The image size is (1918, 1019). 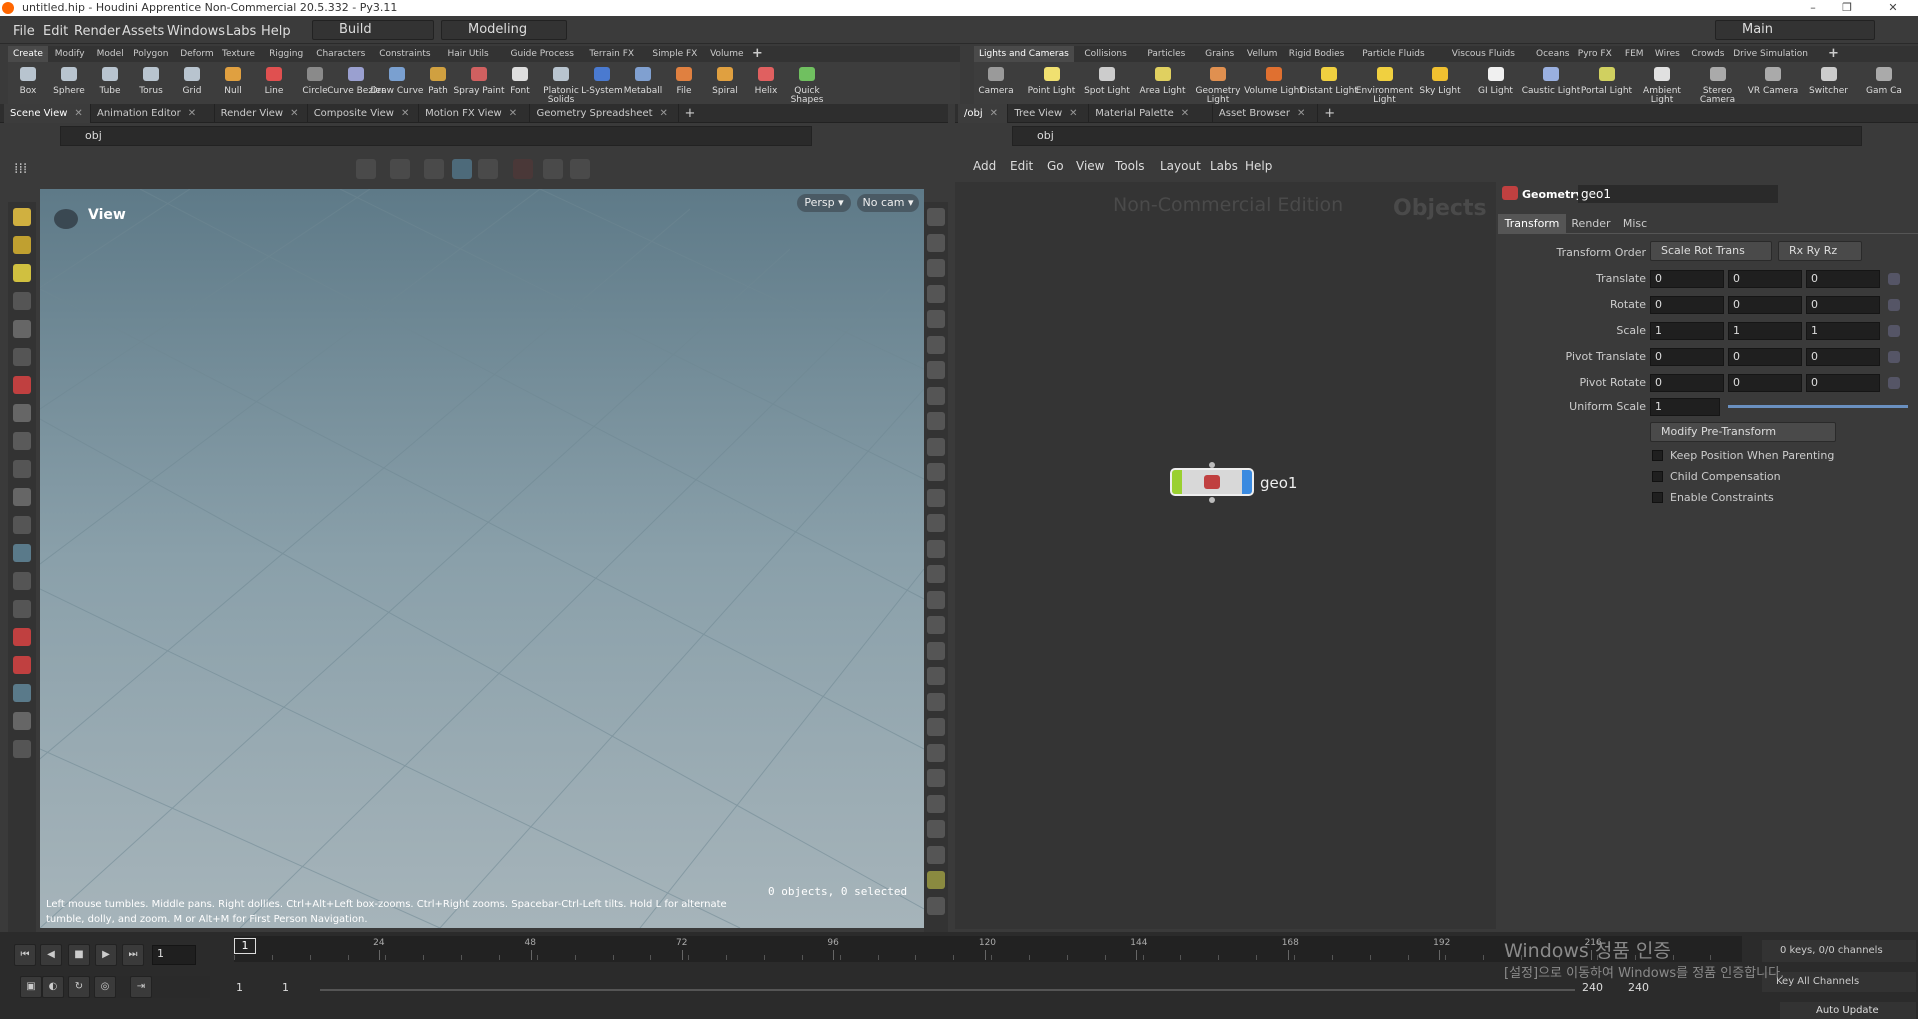 I want to click on right-tool-14-icon, so click(x=936, y=574).